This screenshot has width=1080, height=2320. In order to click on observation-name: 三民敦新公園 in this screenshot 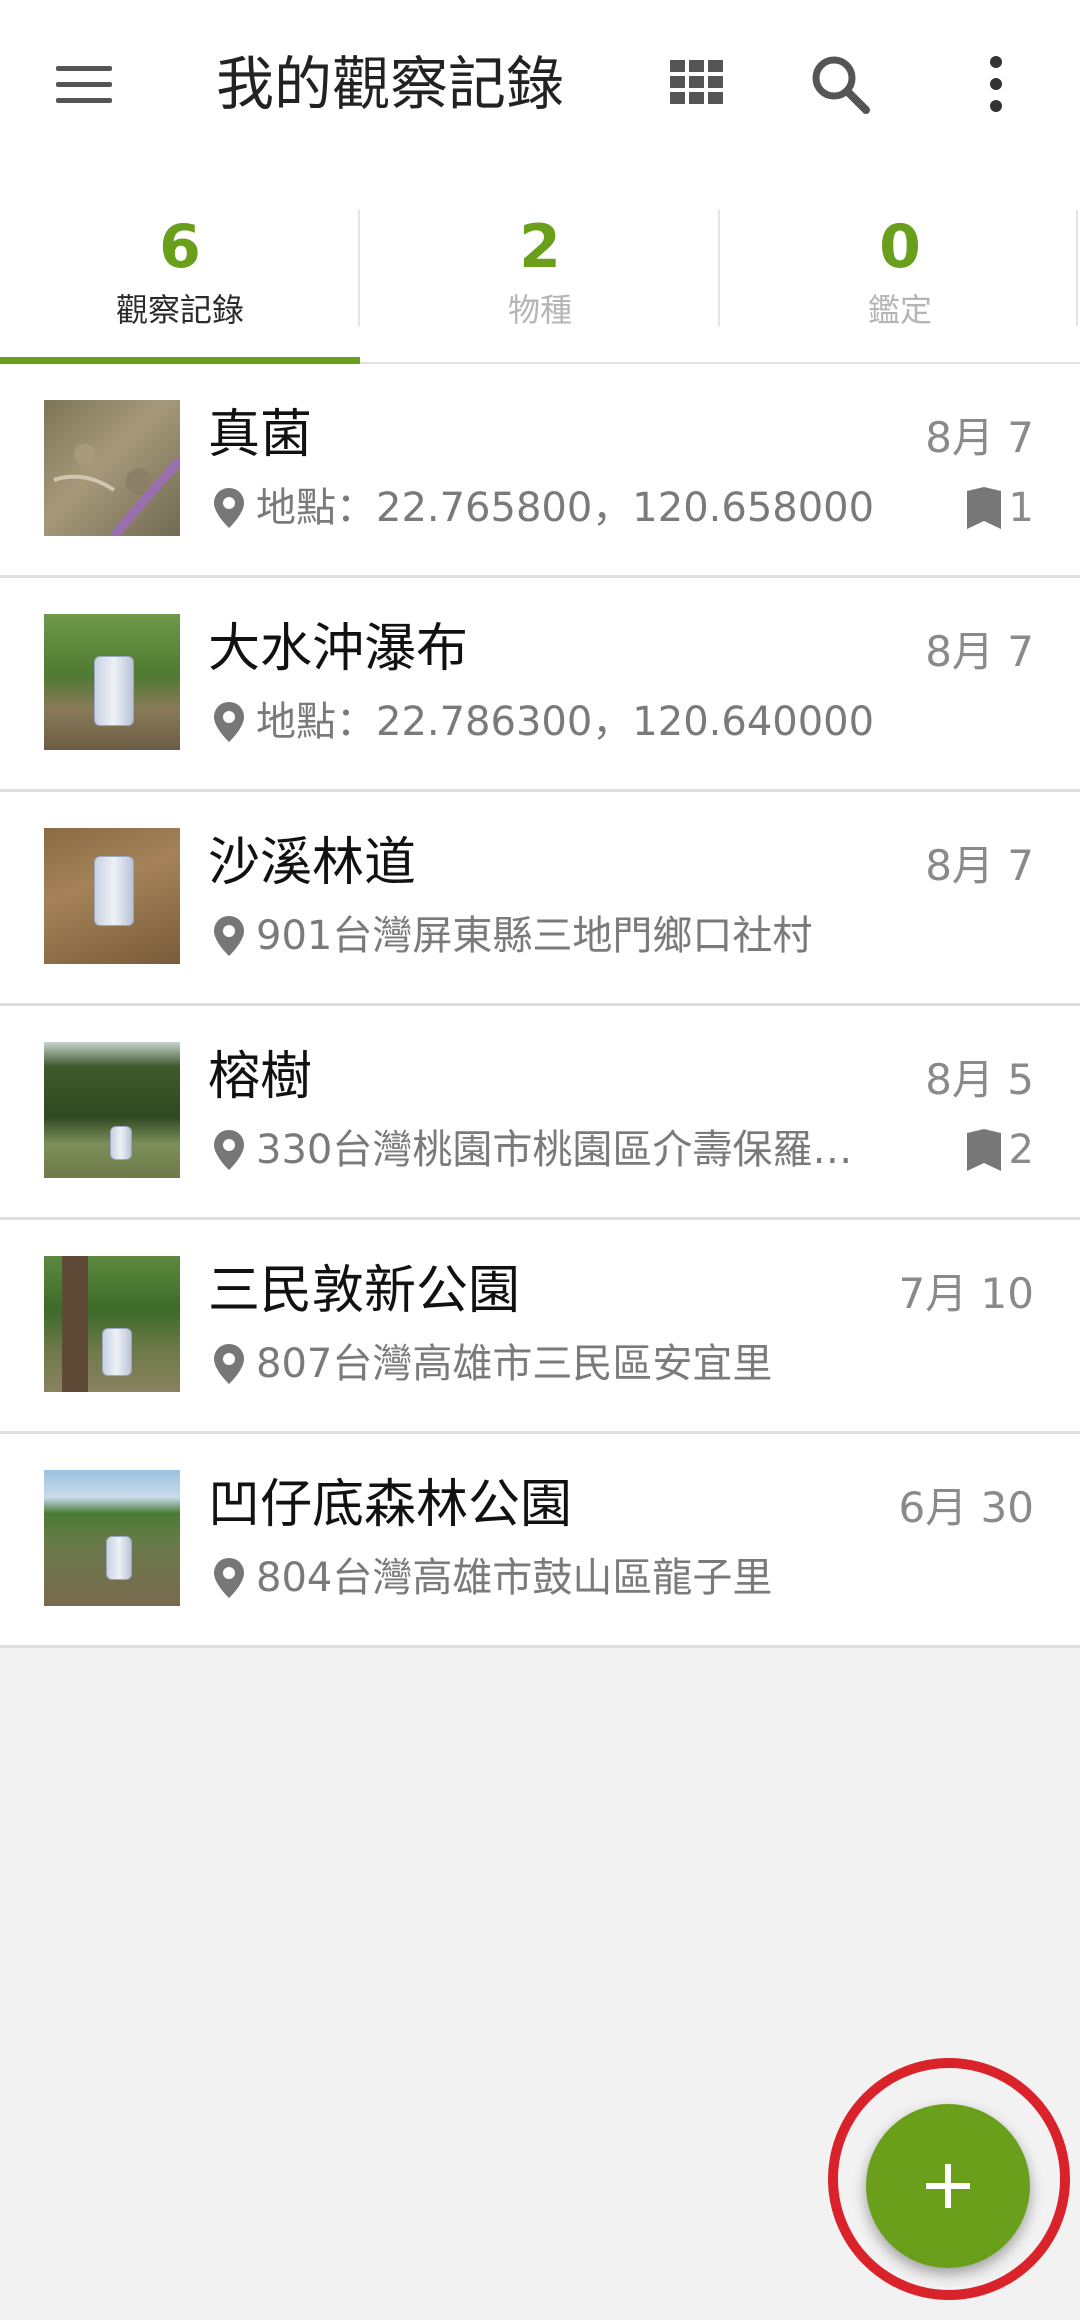, I will do `click(364, 1291)`.